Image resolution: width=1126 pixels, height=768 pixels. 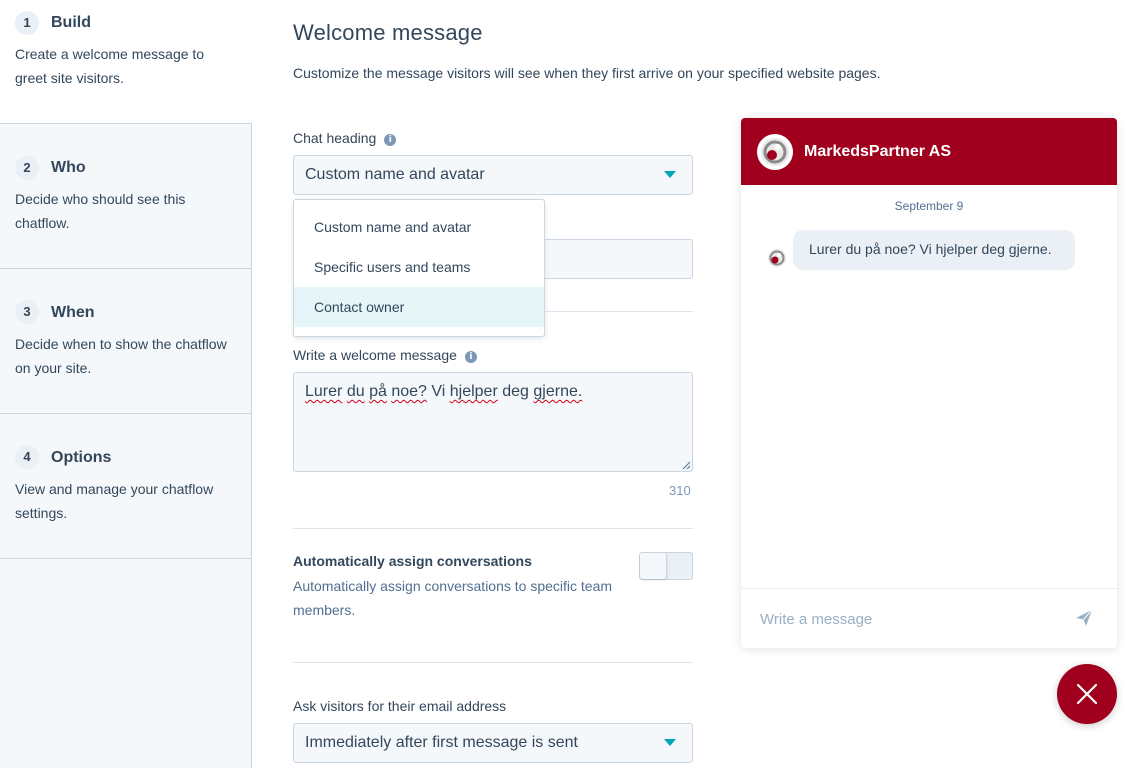 I want to click on welcome-message-label: Write a welcome message i, so click(x=385, y=355).